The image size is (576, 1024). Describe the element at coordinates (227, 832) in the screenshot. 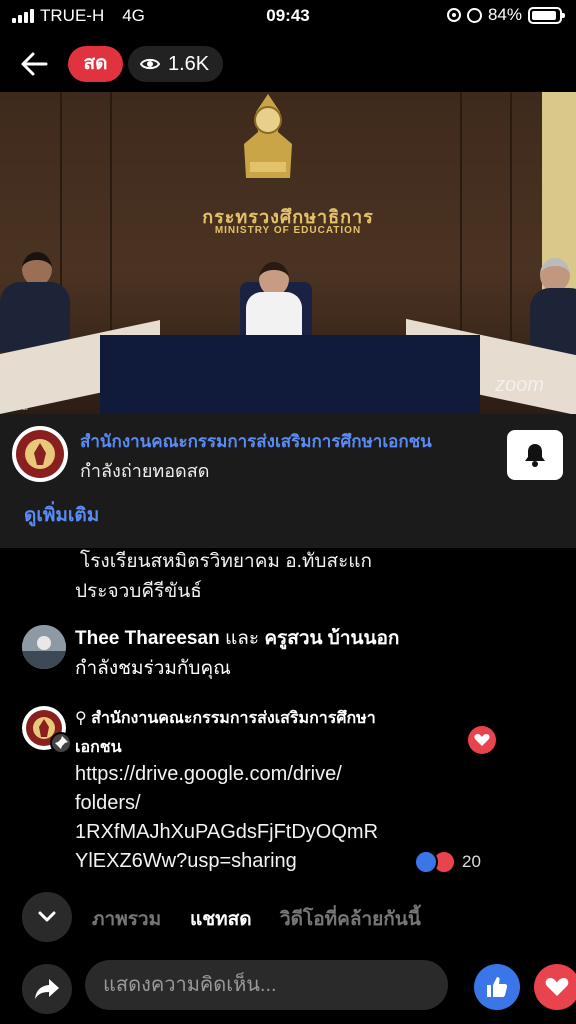

I see `link-line: 1RXfMAJhXuPAGdsFjFtDyOQmR` at that location.